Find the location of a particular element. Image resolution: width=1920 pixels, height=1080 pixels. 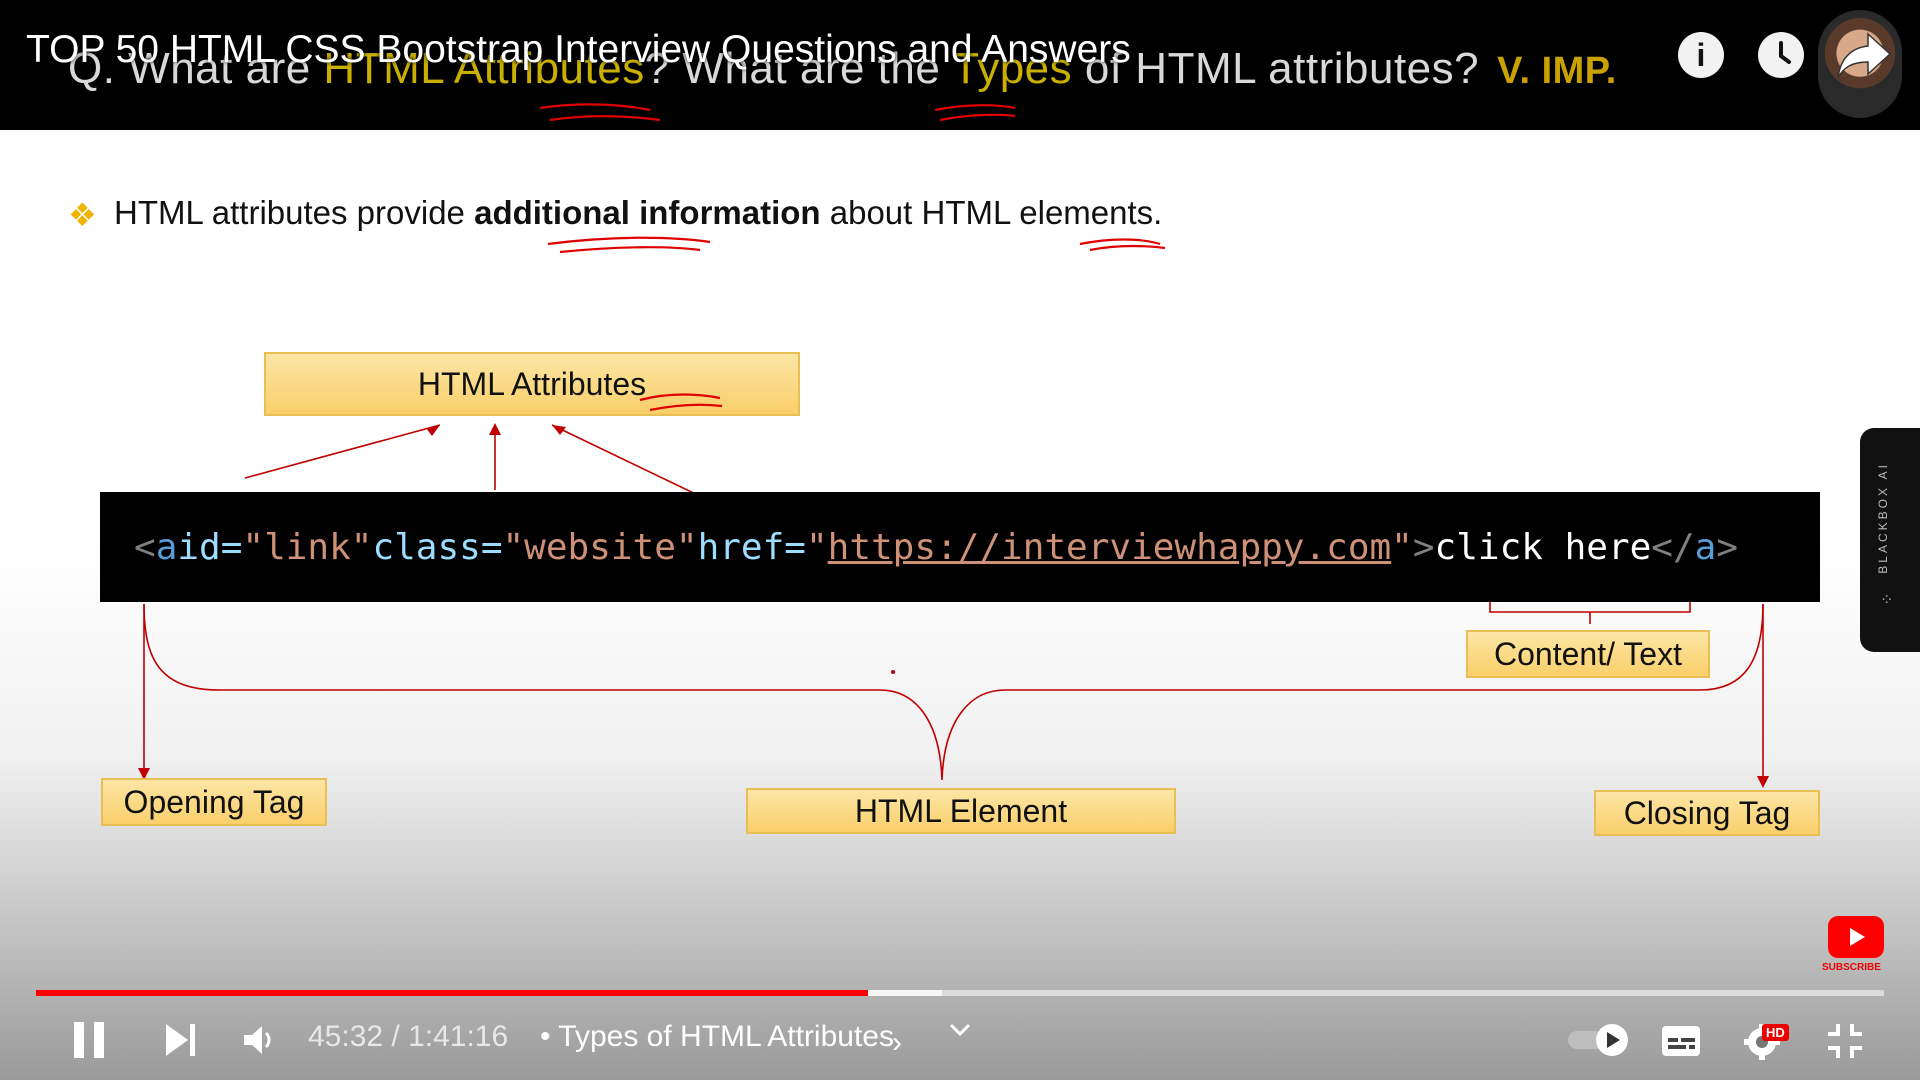

code-quote-close: " is located at coordinates (1402, 547).